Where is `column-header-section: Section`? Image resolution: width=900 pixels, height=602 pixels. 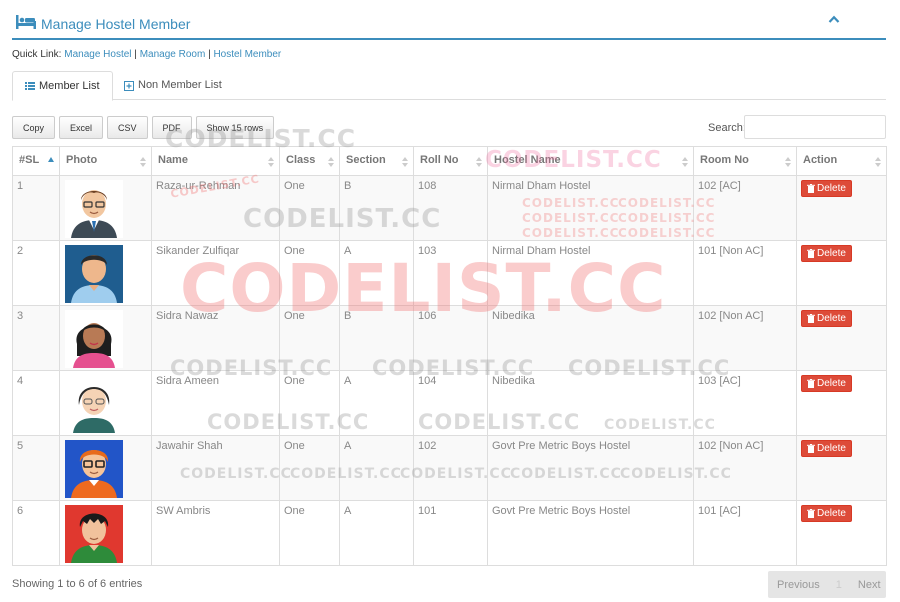 column-header-section: Section is located at coordinates (376, 161).